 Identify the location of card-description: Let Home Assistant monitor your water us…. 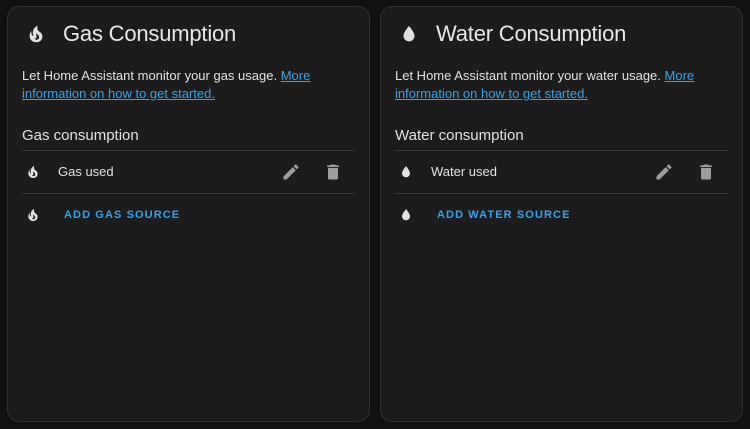
(561, 85).